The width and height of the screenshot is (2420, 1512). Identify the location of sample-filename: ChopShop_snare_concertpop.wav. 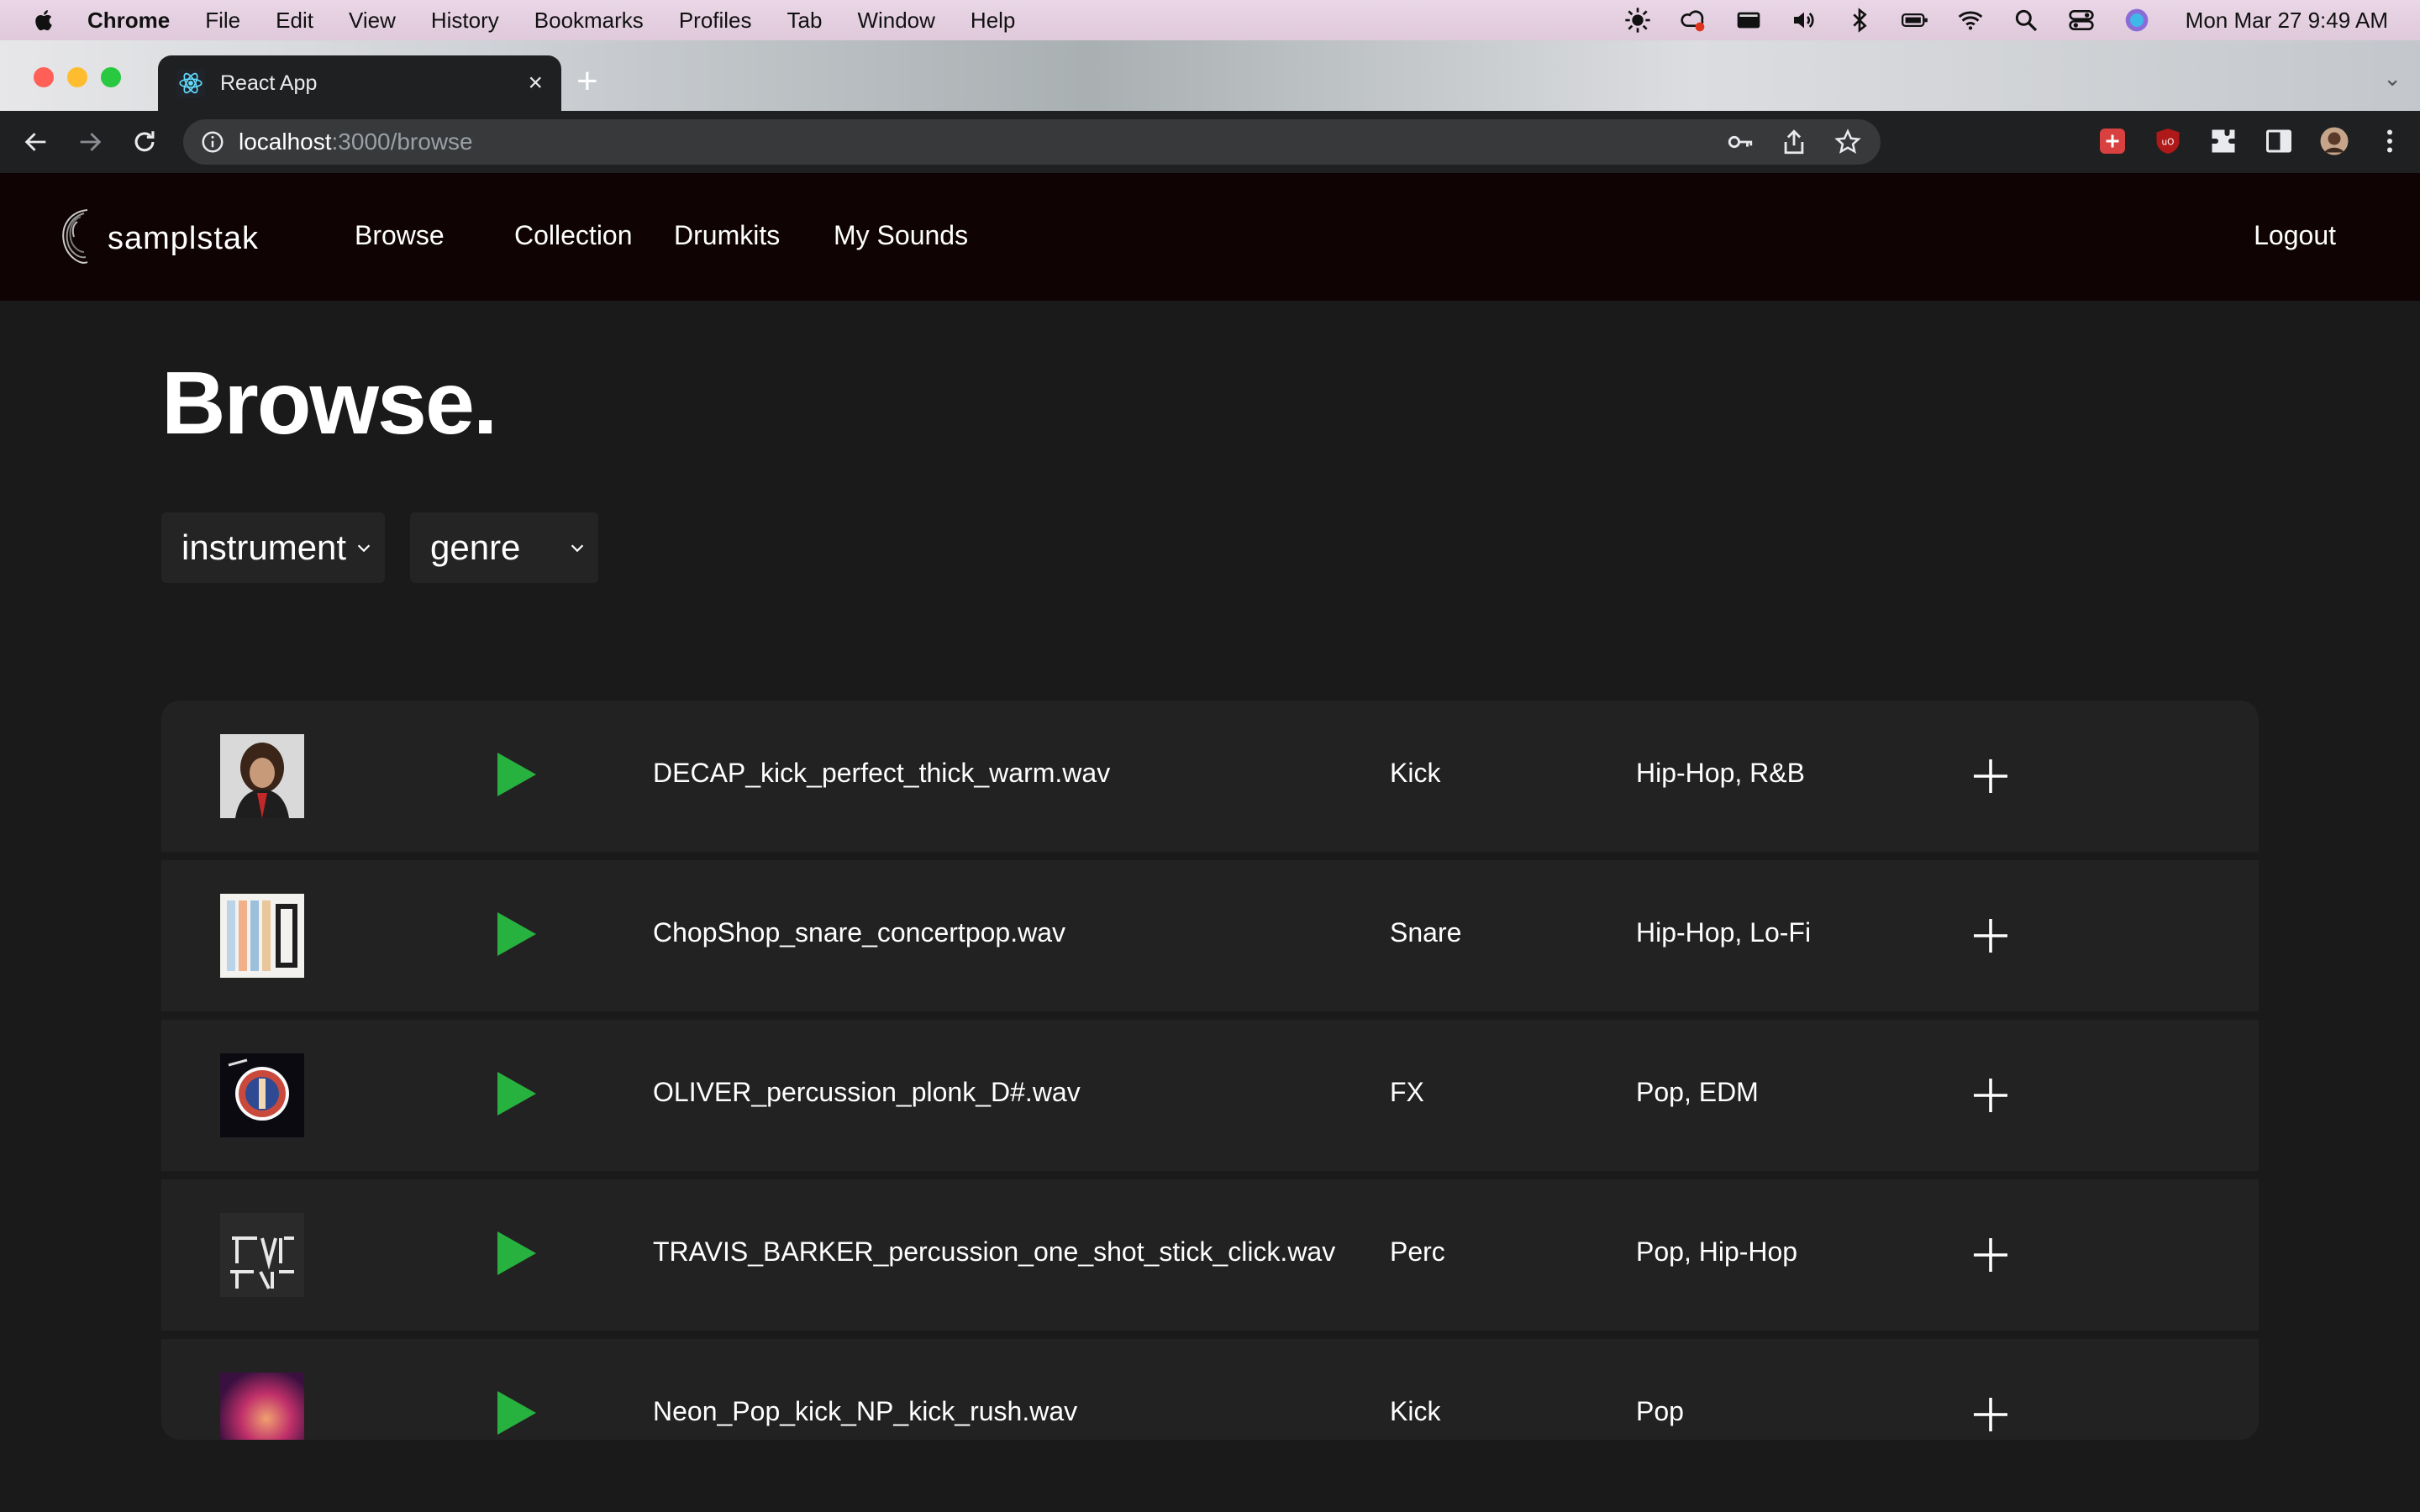
(859, 932).